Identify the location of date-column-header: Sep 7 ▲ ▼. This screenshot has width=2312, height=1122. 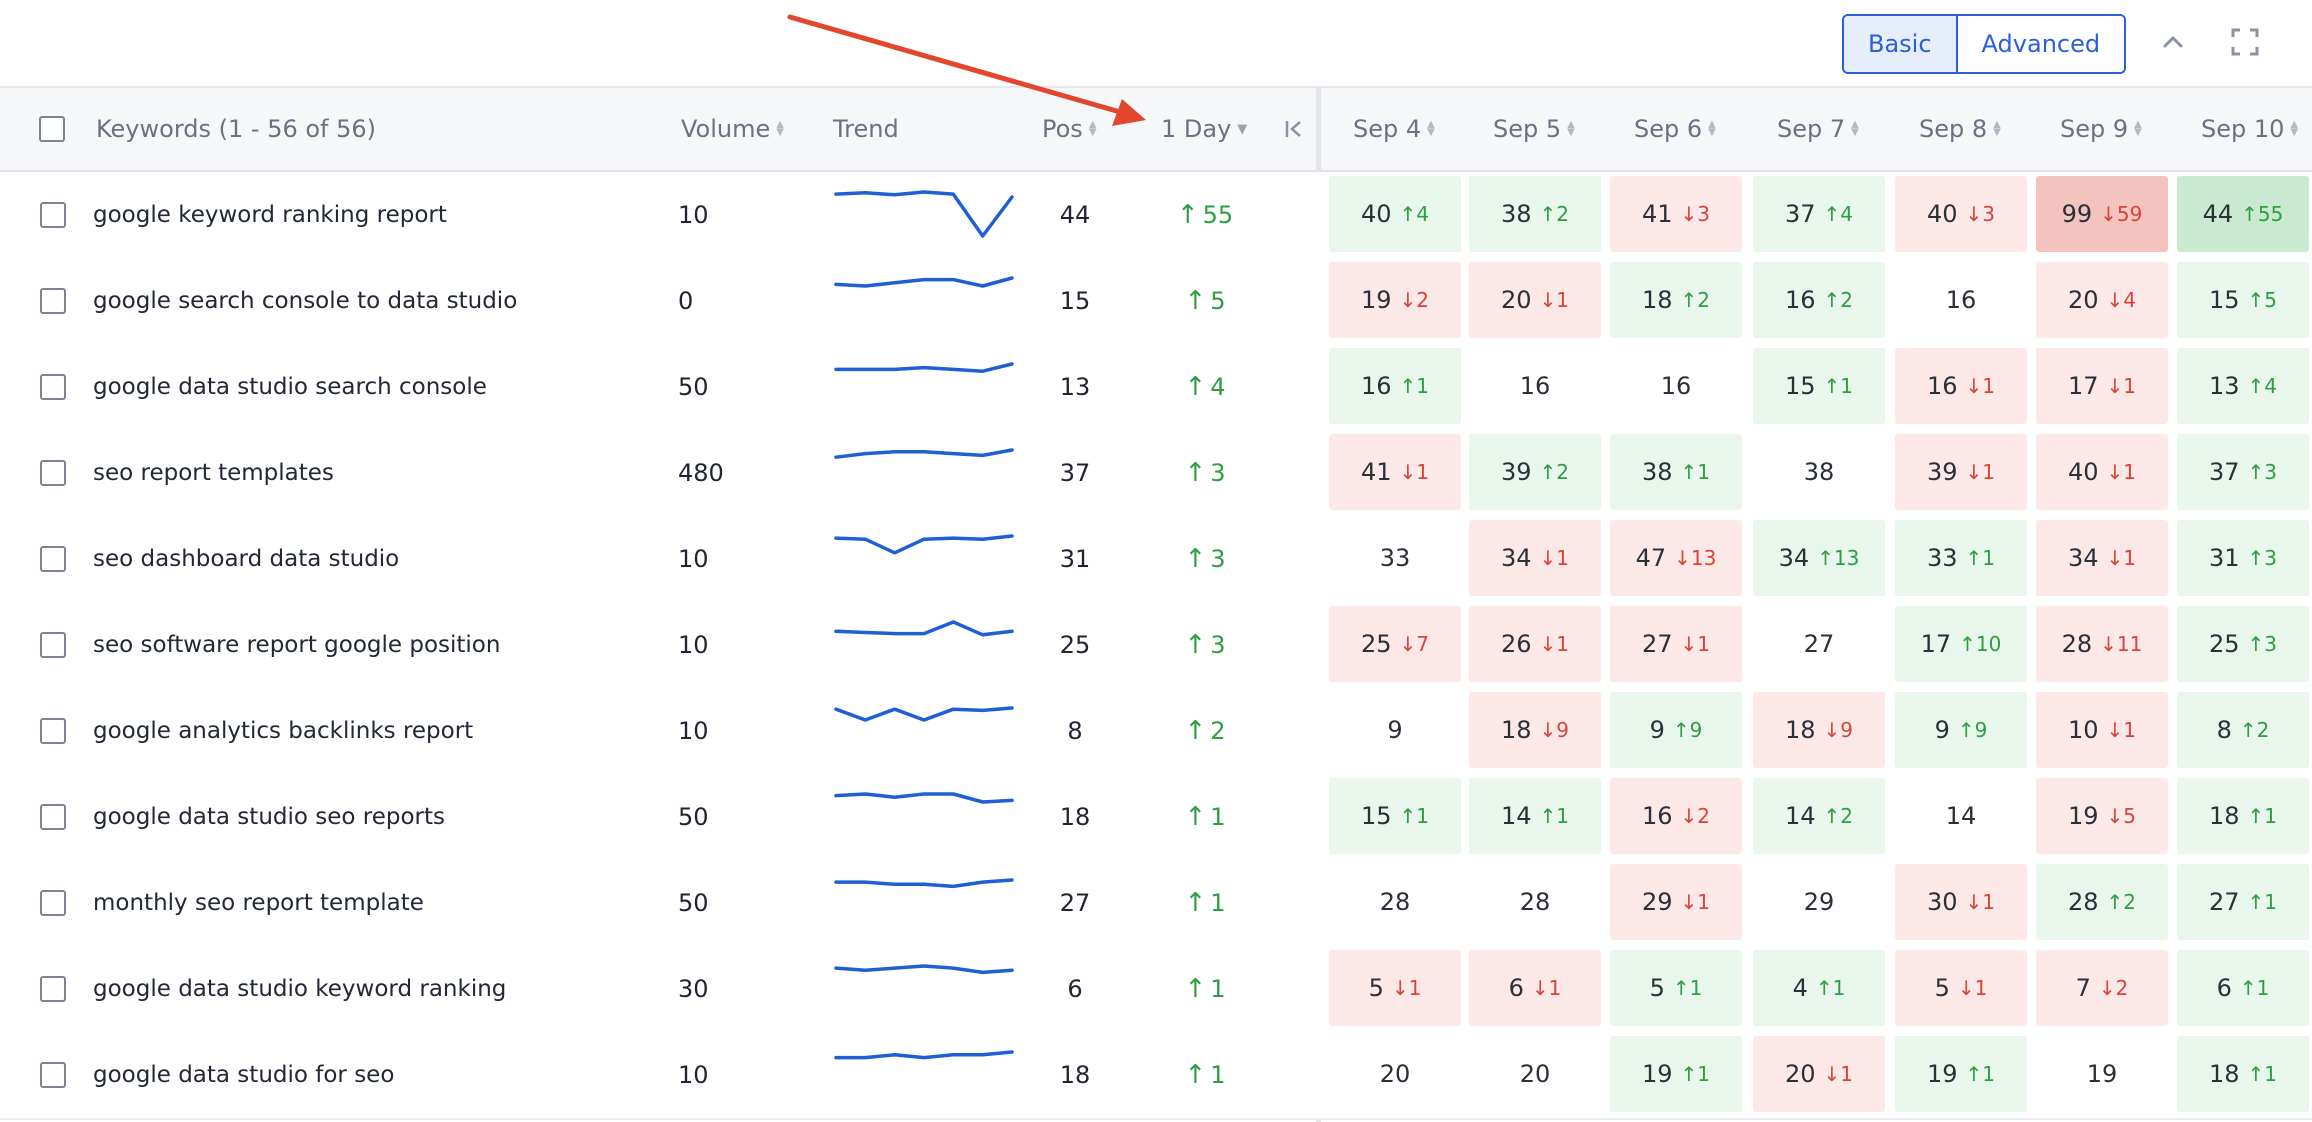
(1818, 129).